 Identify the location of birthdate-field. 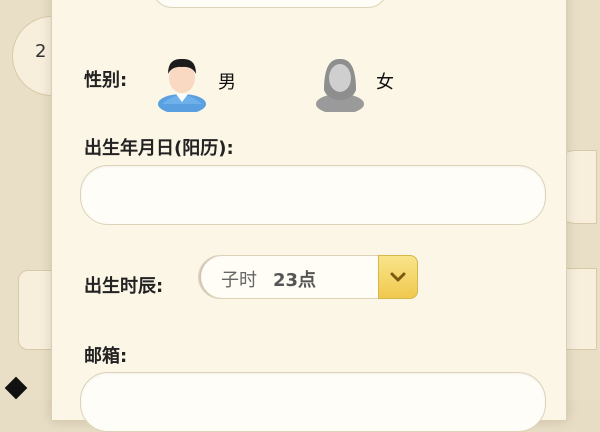
(313, 195).